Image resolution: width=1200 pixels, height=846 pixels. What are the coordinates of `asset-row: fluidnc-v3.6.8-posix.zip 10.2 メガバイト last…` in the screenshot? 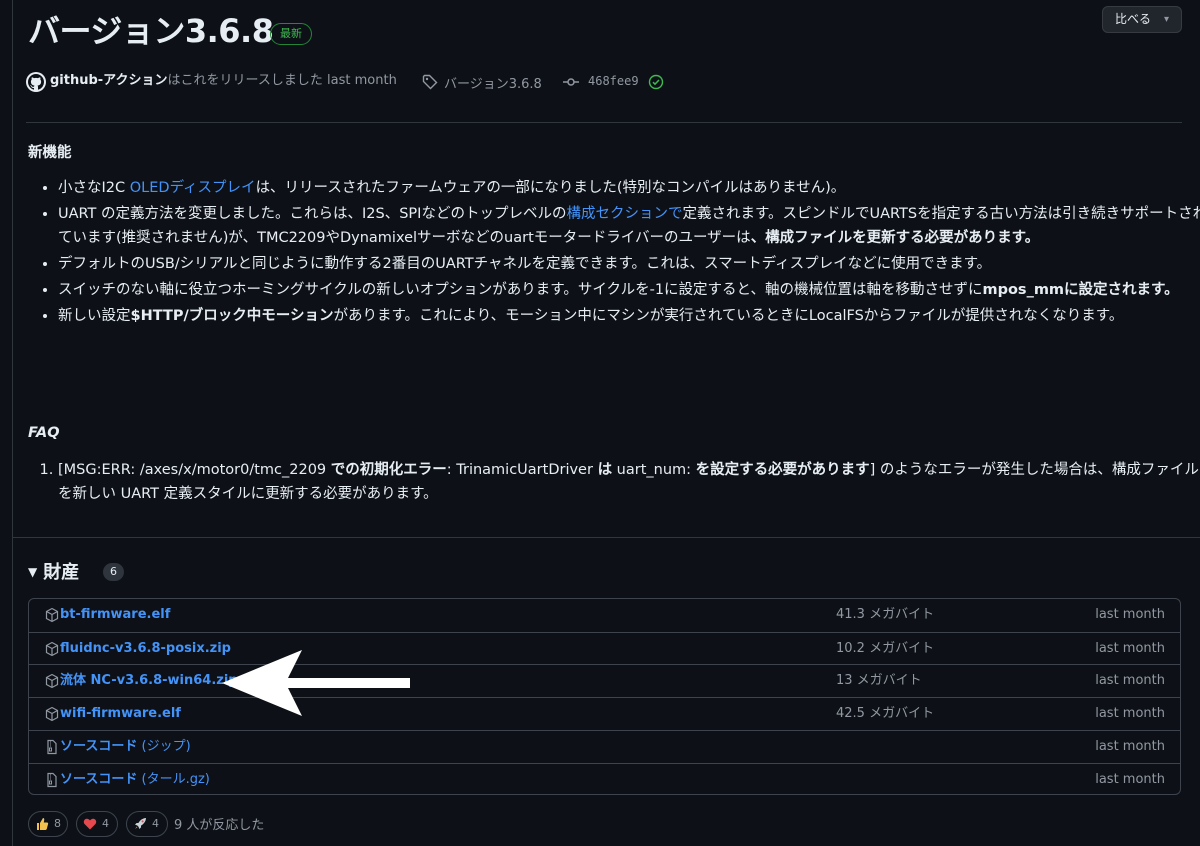 It's located at (604, 648).